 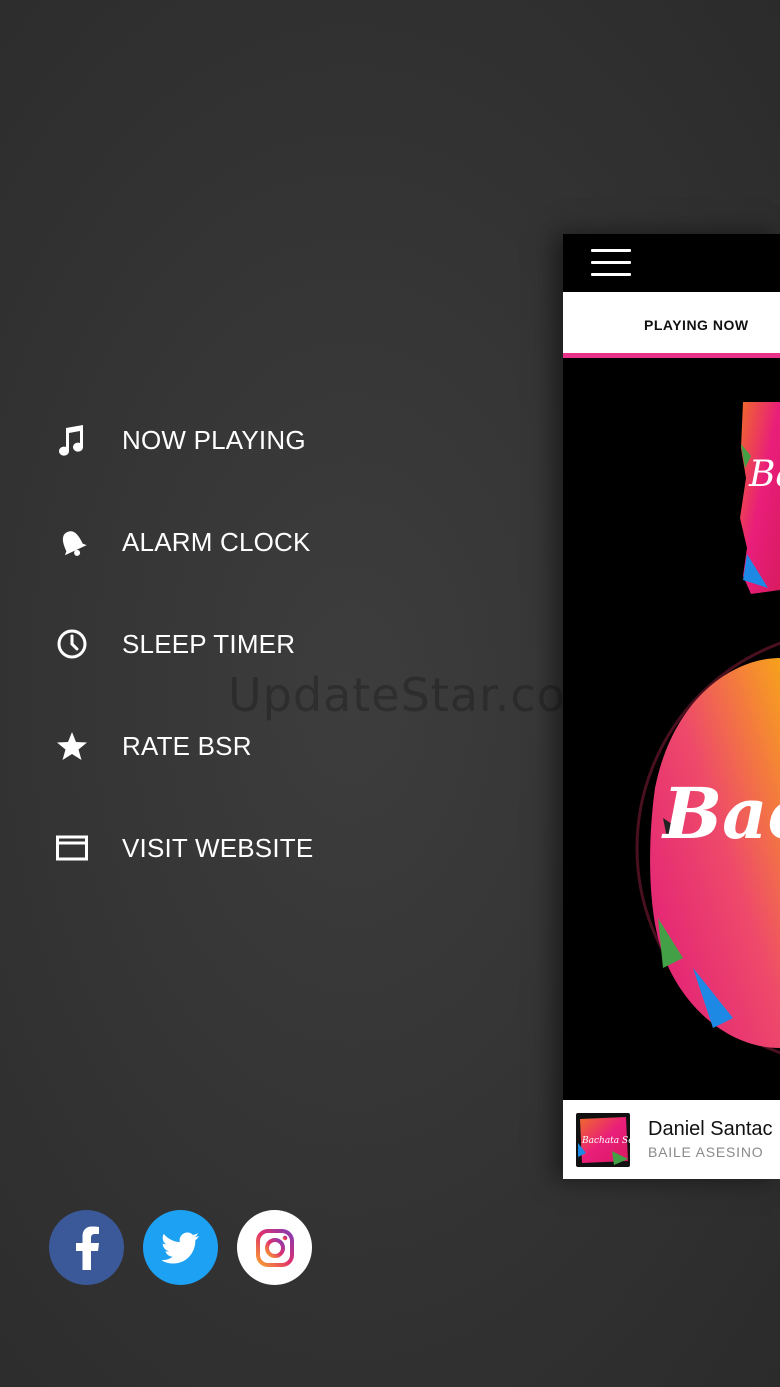 I want to click on facebook-button, so click(x=86, y=1247).